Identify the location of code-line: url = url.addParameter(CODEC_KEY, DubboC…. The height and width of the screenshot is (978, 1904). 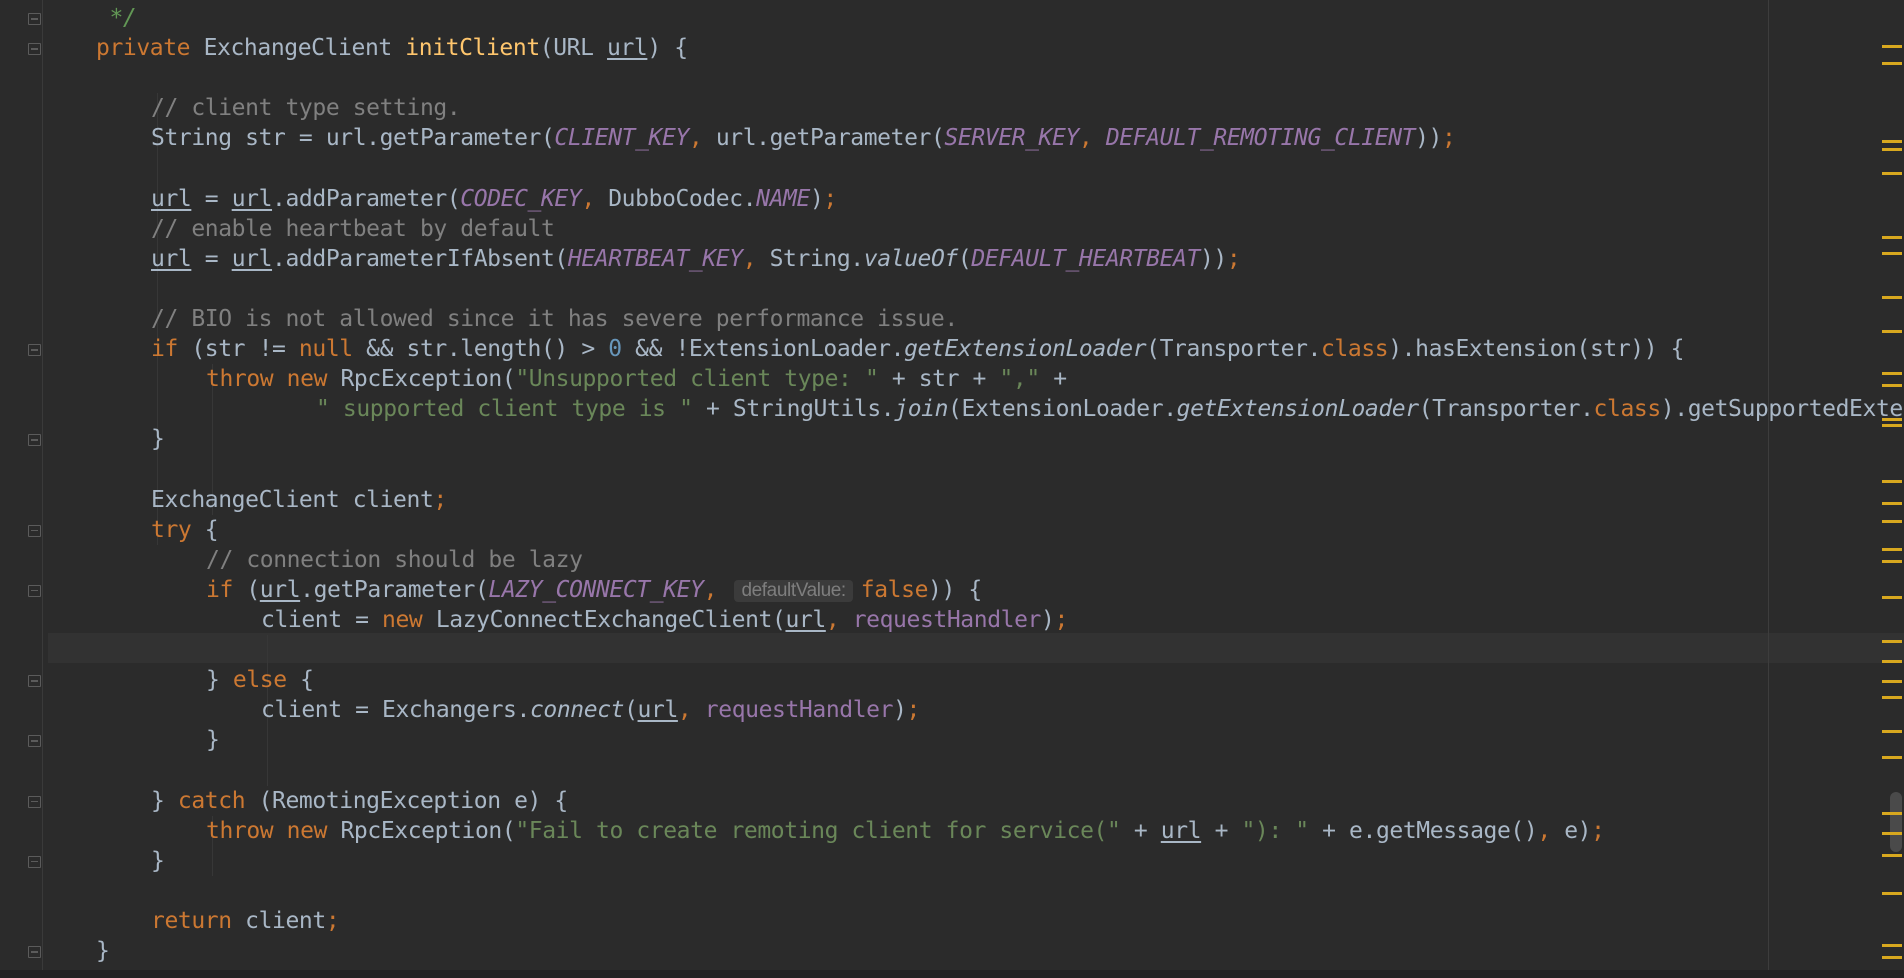
(494, 199).